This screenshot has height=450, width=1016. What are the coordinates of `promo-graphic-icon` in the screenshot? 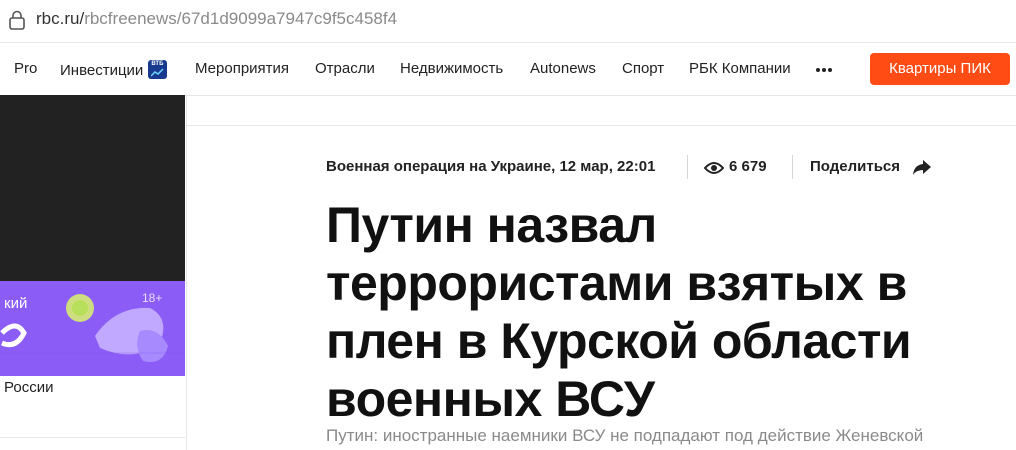 It's located at (92, 328).